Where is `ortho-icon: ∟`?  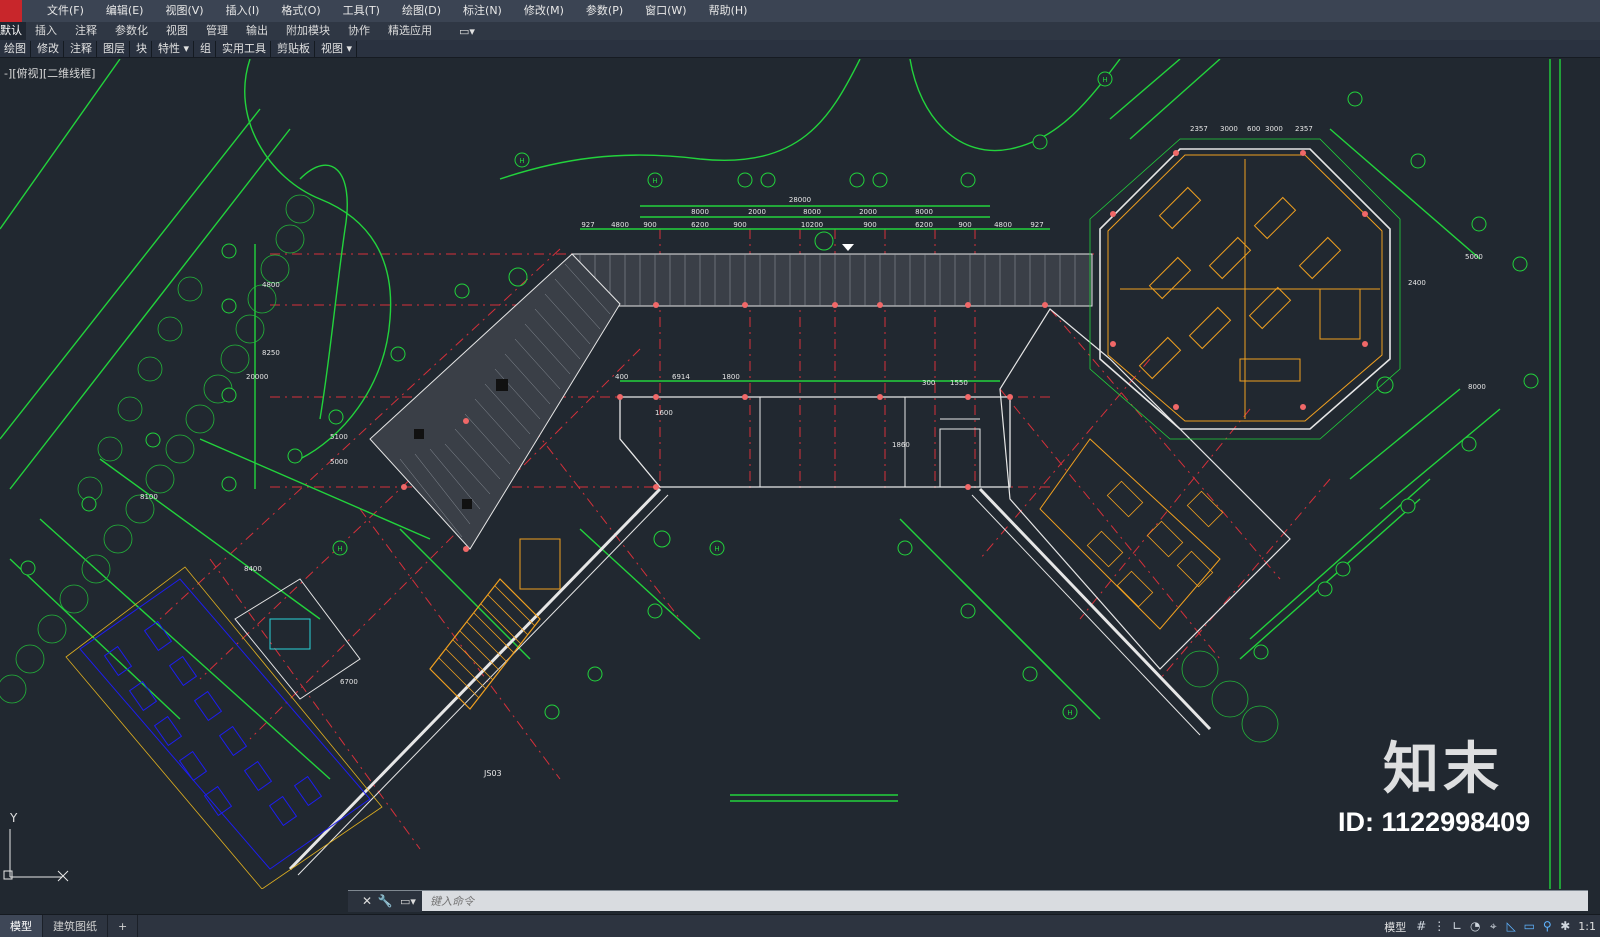
ortho-icon: ∟ is located at coordinates (1457, 926).